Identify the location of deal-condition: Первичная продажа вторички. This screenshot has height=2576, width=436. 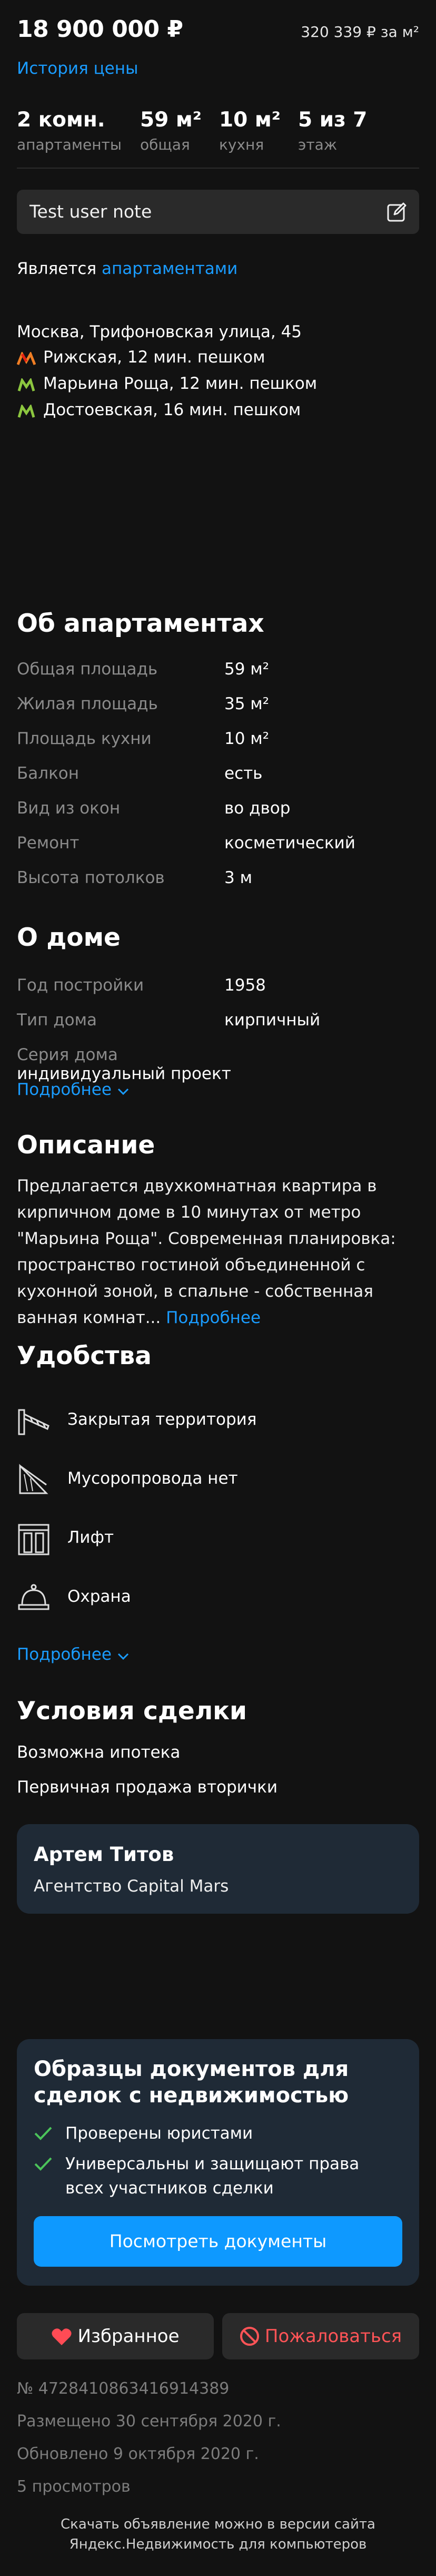
(147, 1787).